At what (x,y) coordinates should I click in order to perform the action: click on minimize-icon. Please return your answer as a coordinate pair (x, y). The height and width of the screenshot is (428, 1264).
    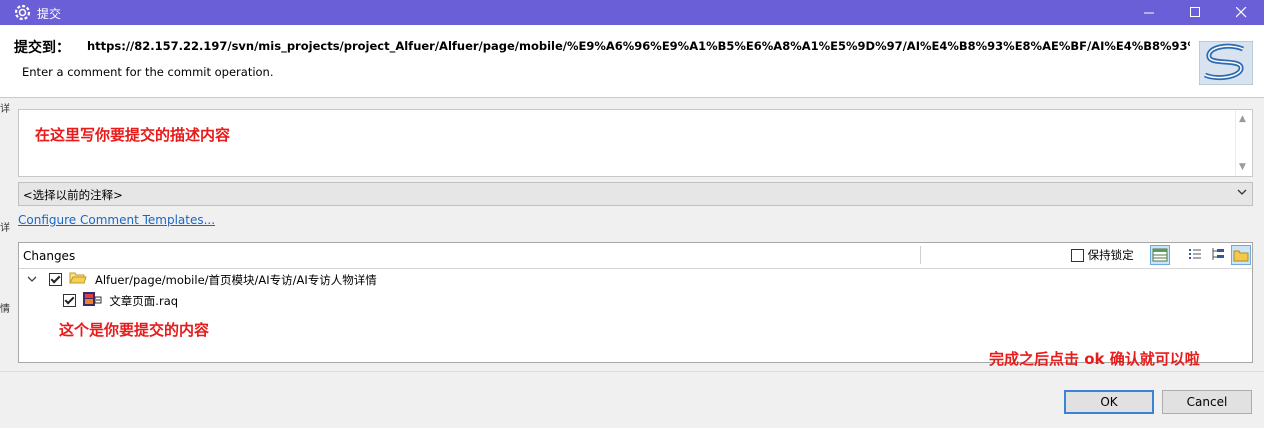
    Looking at the image, I should click on (1149, 14).